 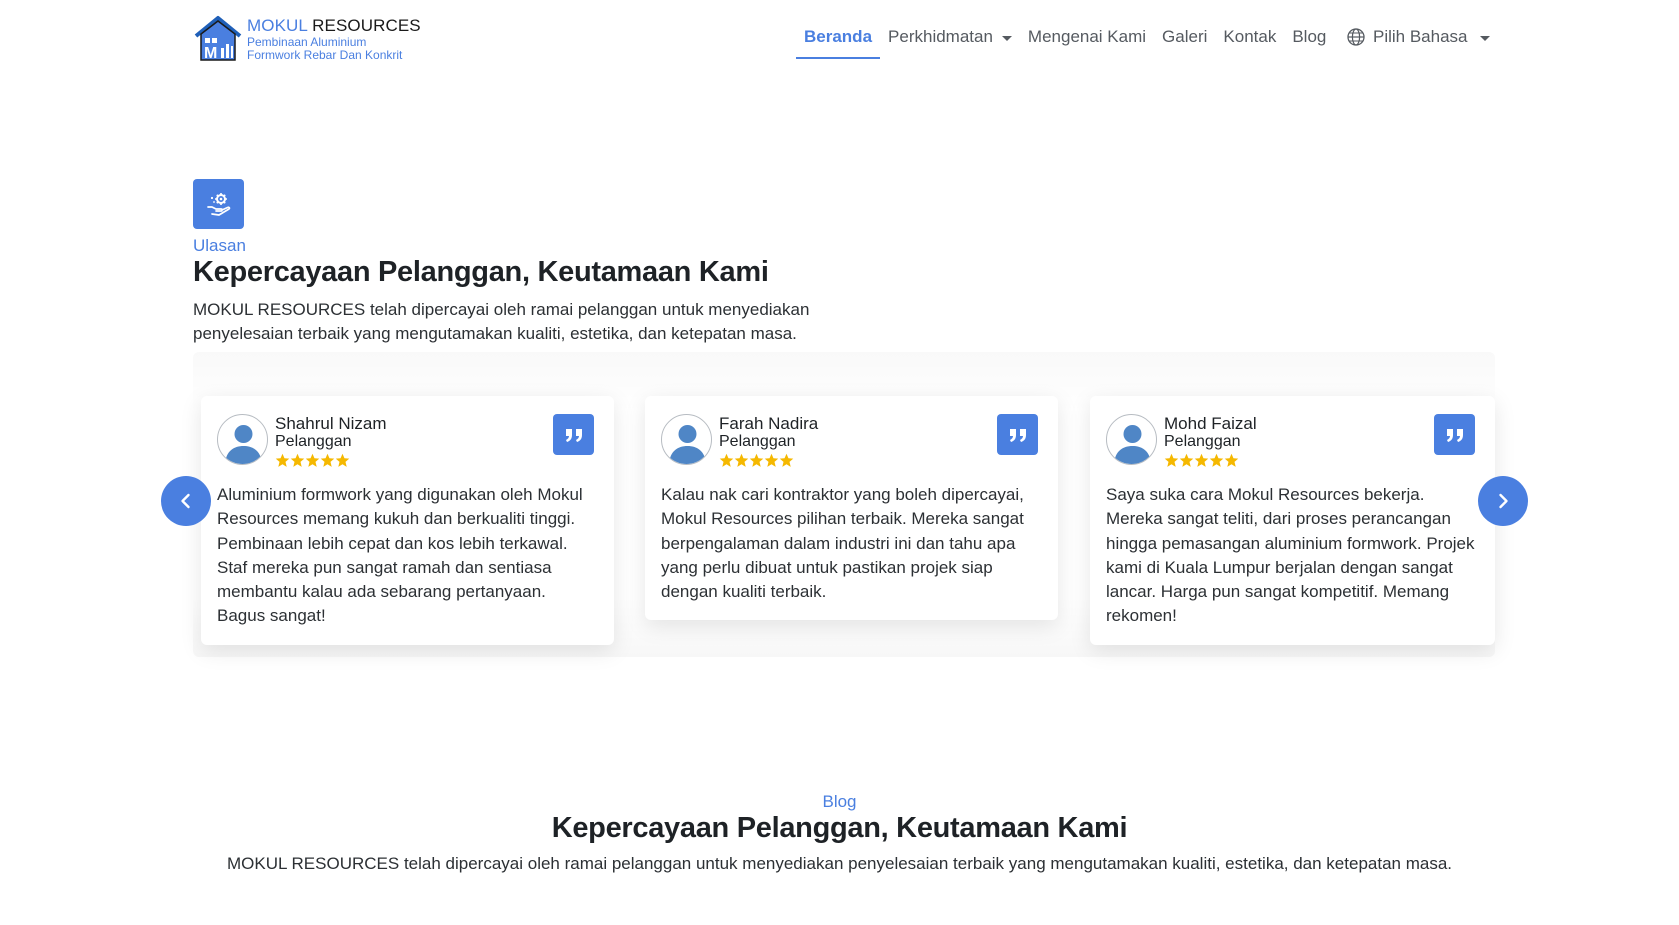 What do you see at coordinates (407, 441) in the screenshot?
I see `review-card-header: Shahrul Nizam Pelanggan` at bounding box center [407, 441].